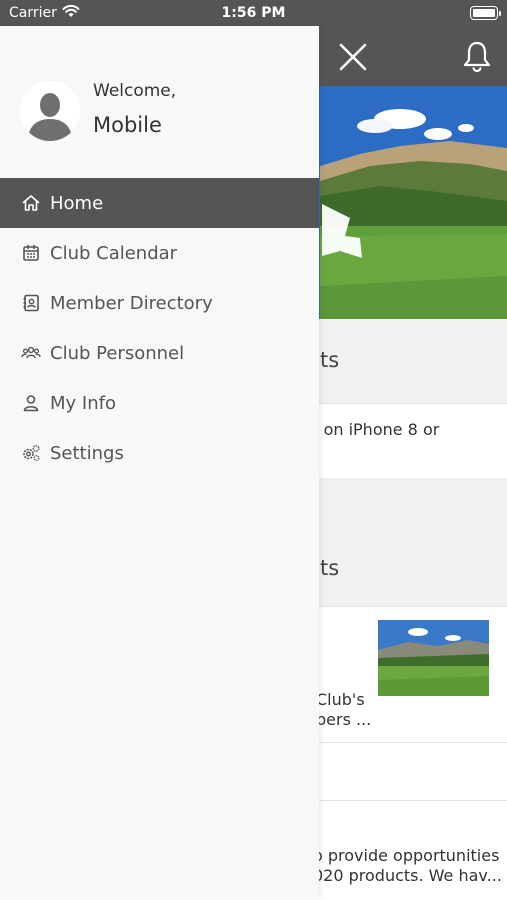  Describe the element at coordinates (31, 353) in the screenshot. I see `group-icon` at that location.